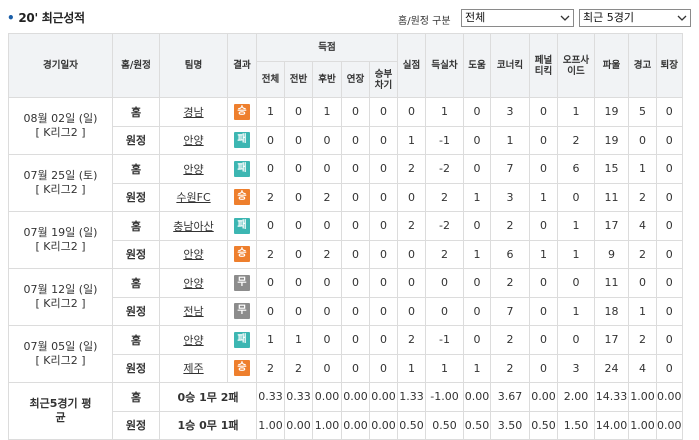 The width and height of the screenshot is (699, 440). What do you see at coordinates (136, 425) in the screenshot?
I see `home-away-cell: 원정` at bounding box center [136, 425].